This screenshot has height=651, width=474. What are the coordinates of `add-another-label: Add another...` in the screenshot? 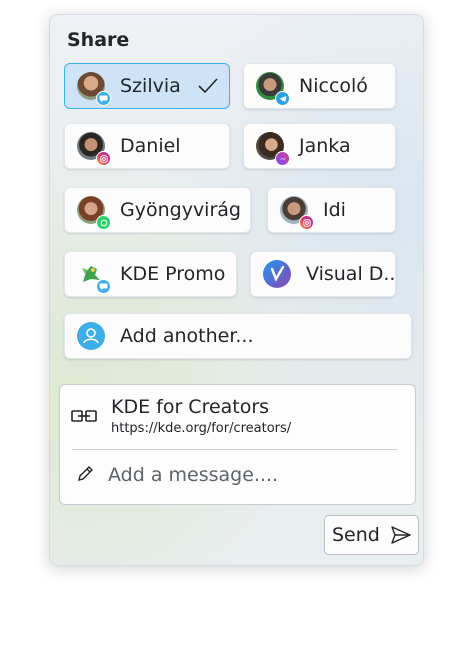 It's located at (187, 336).